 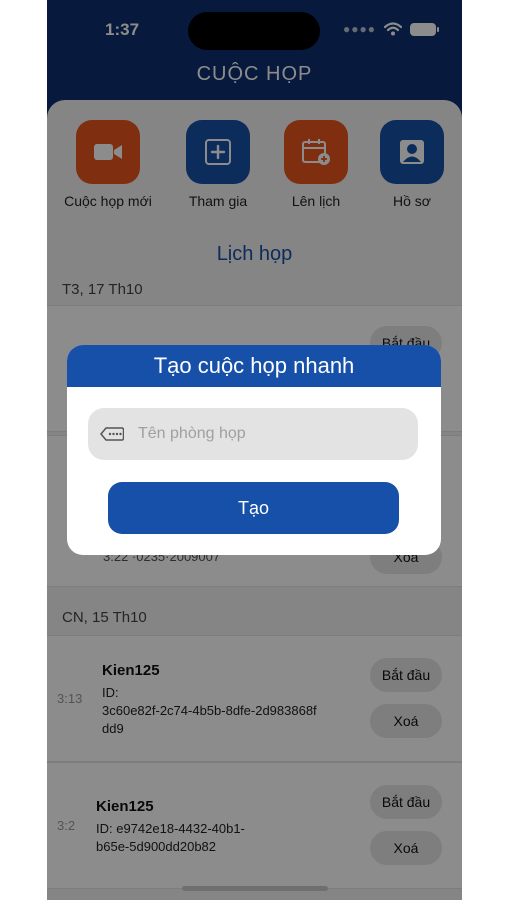 I want to click on room-name-field, so click(x=253, y=434).